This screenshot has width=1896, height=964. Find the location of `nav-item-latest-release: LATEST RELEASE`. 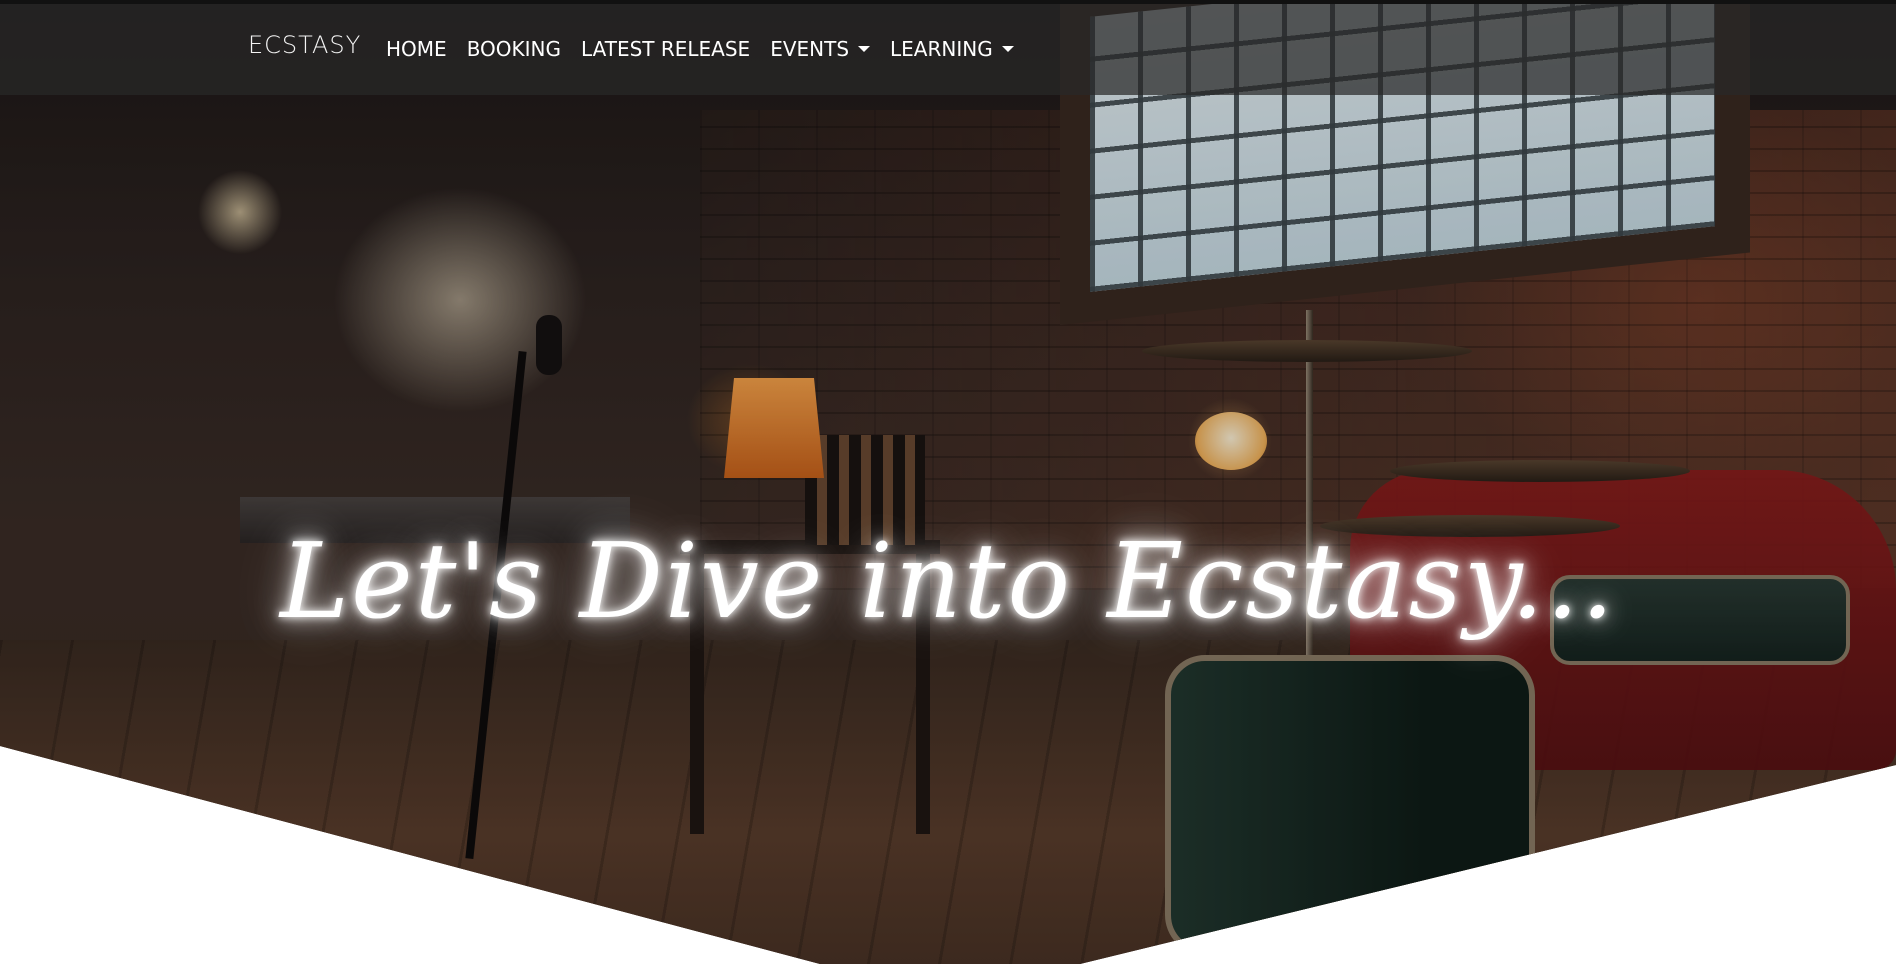

nav-item-latest-release: LATEST RELEASE is located at coordinates (665, 49).